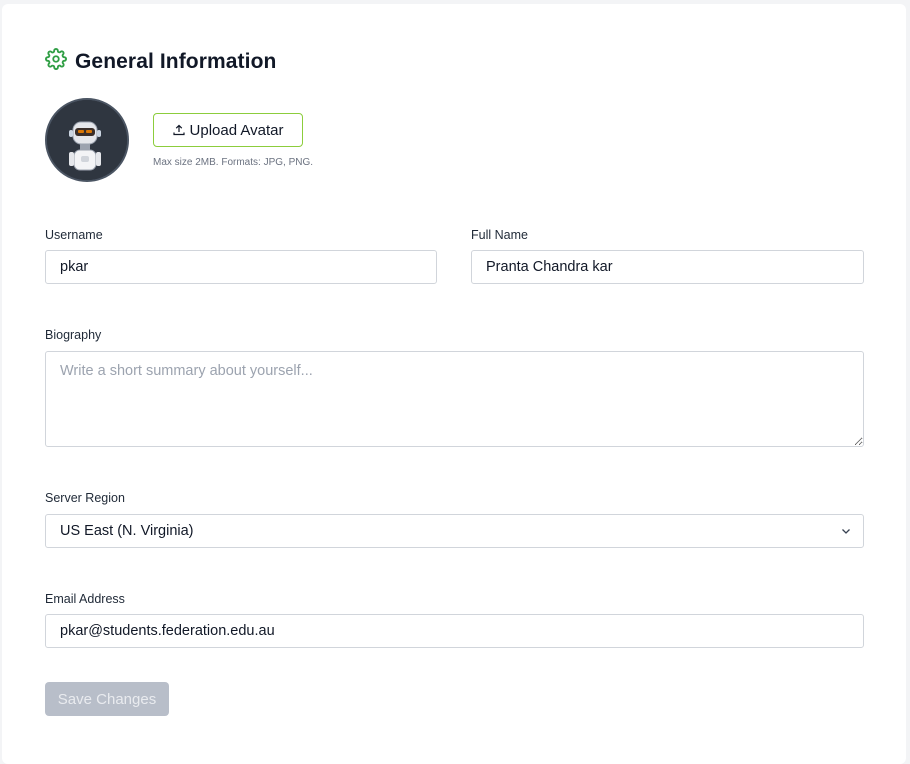 The height and width of the screenshot is (764, 910). Describe the element at coordinates (499, 235) in the screenshot. I see `full-name-label: Full Name` at that location.